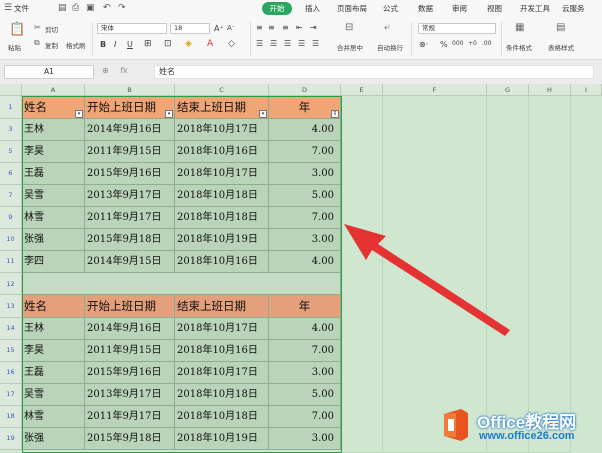 The width and height of the screenshot is (602, 453). What do you see at coordinates (456, 425) in the screenshot?
I see `office-logo-icon` at bounding box center [456, 425].